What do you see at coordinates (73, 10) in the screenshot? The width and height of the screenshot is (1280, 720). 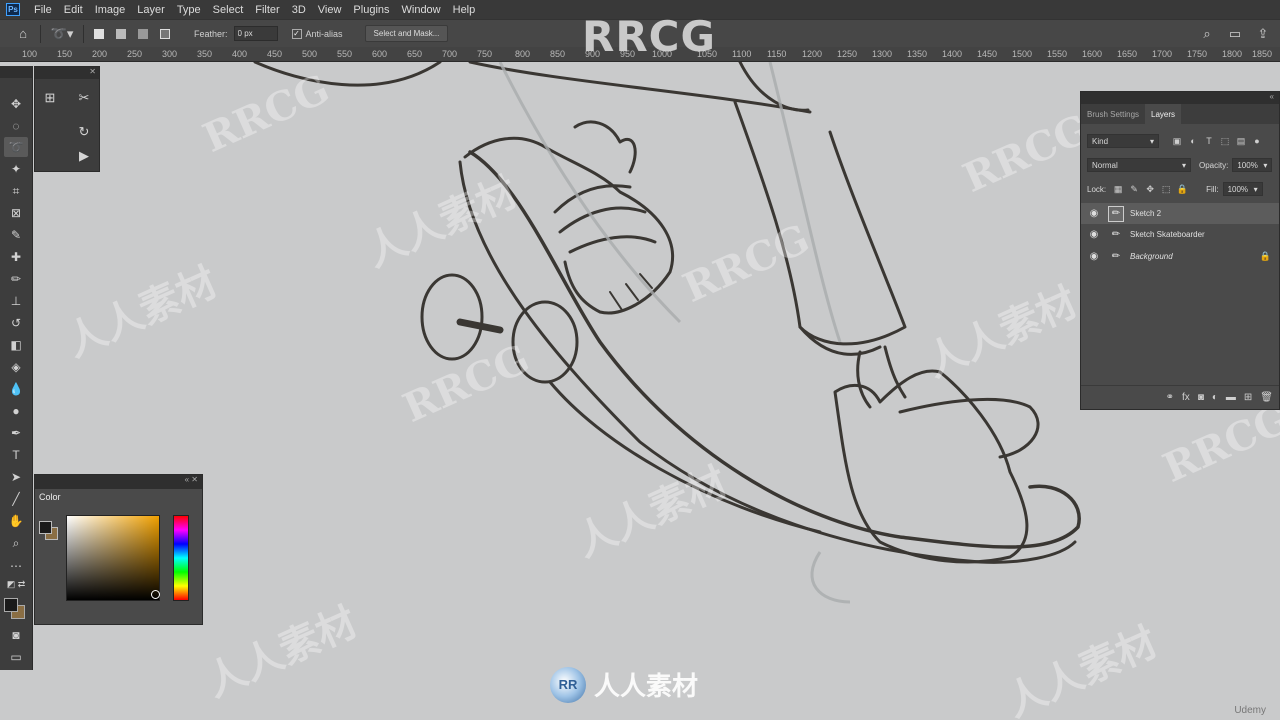 I see `menu-edit: Edit` at bounding box center [73, 10].